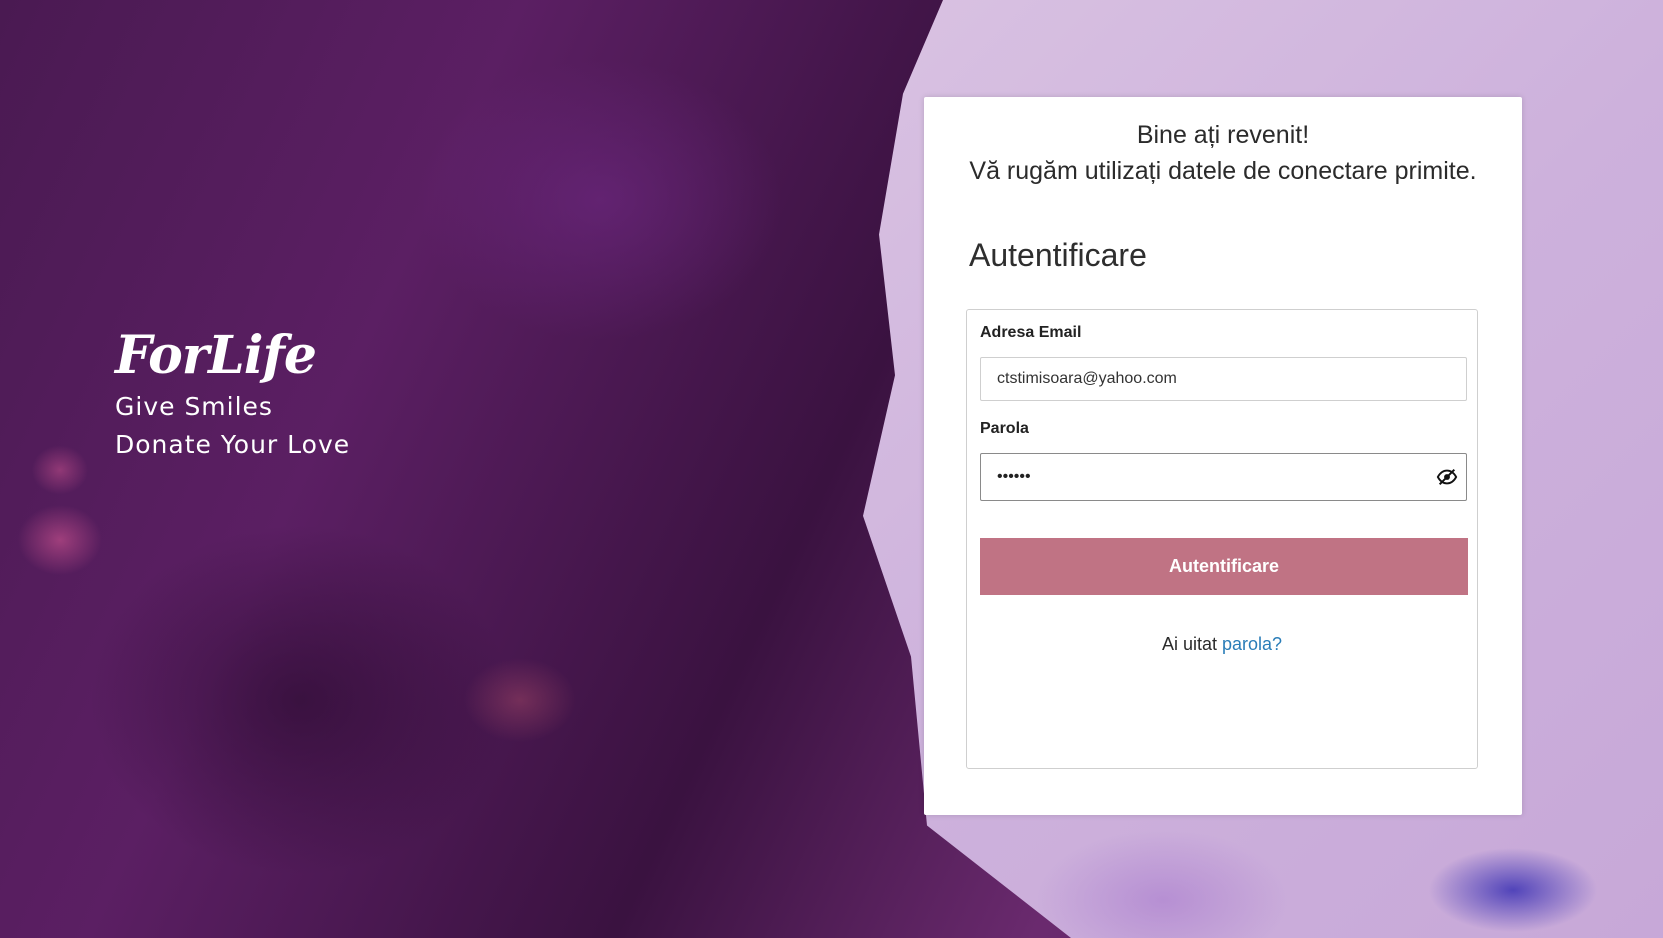 The height and width of the screenshot is (938, 1663). What do you see at coordinates (1189, 644) in the screenshot?
I see `forgot-prefix: Ai uitat` at bounding box center [1189, 644].